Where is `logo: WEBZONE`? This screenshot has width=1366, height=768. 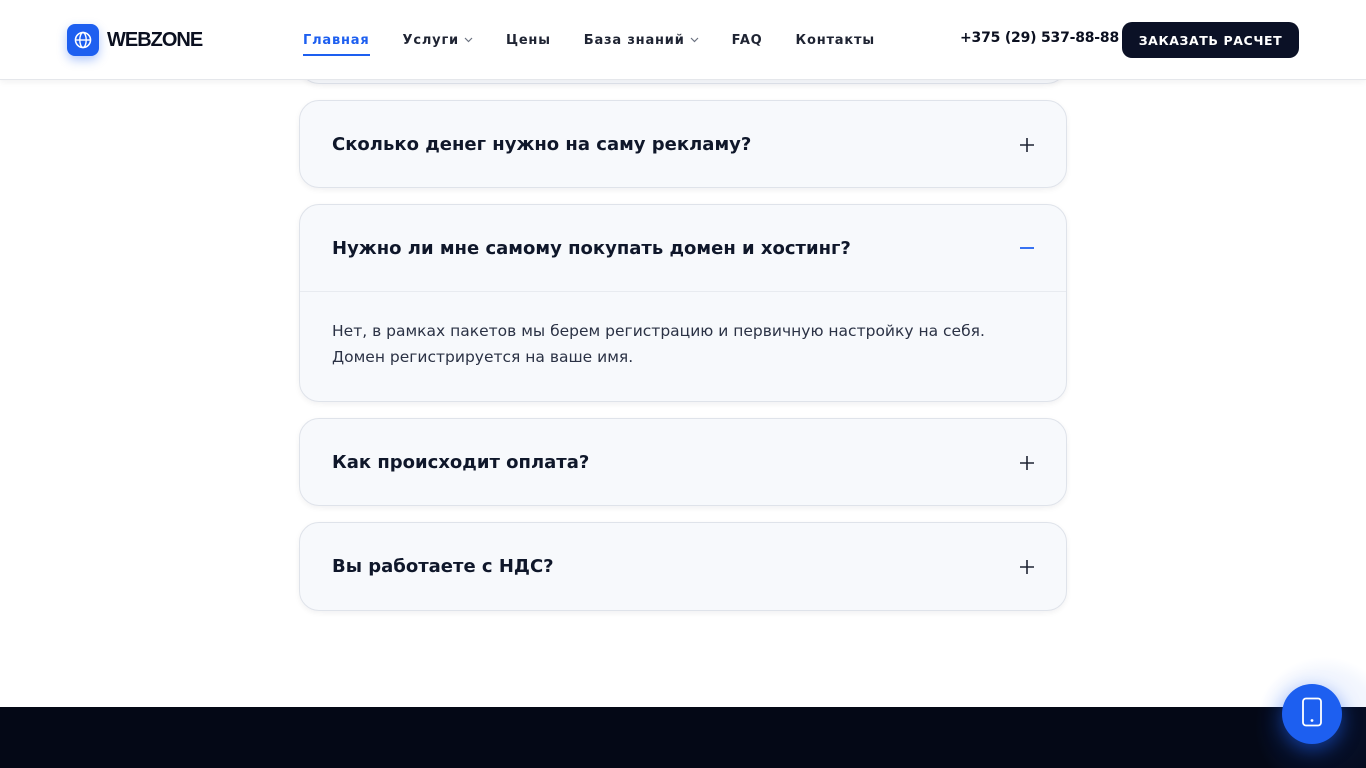
logo: WEBZONE is located at coordinates (135, 40).